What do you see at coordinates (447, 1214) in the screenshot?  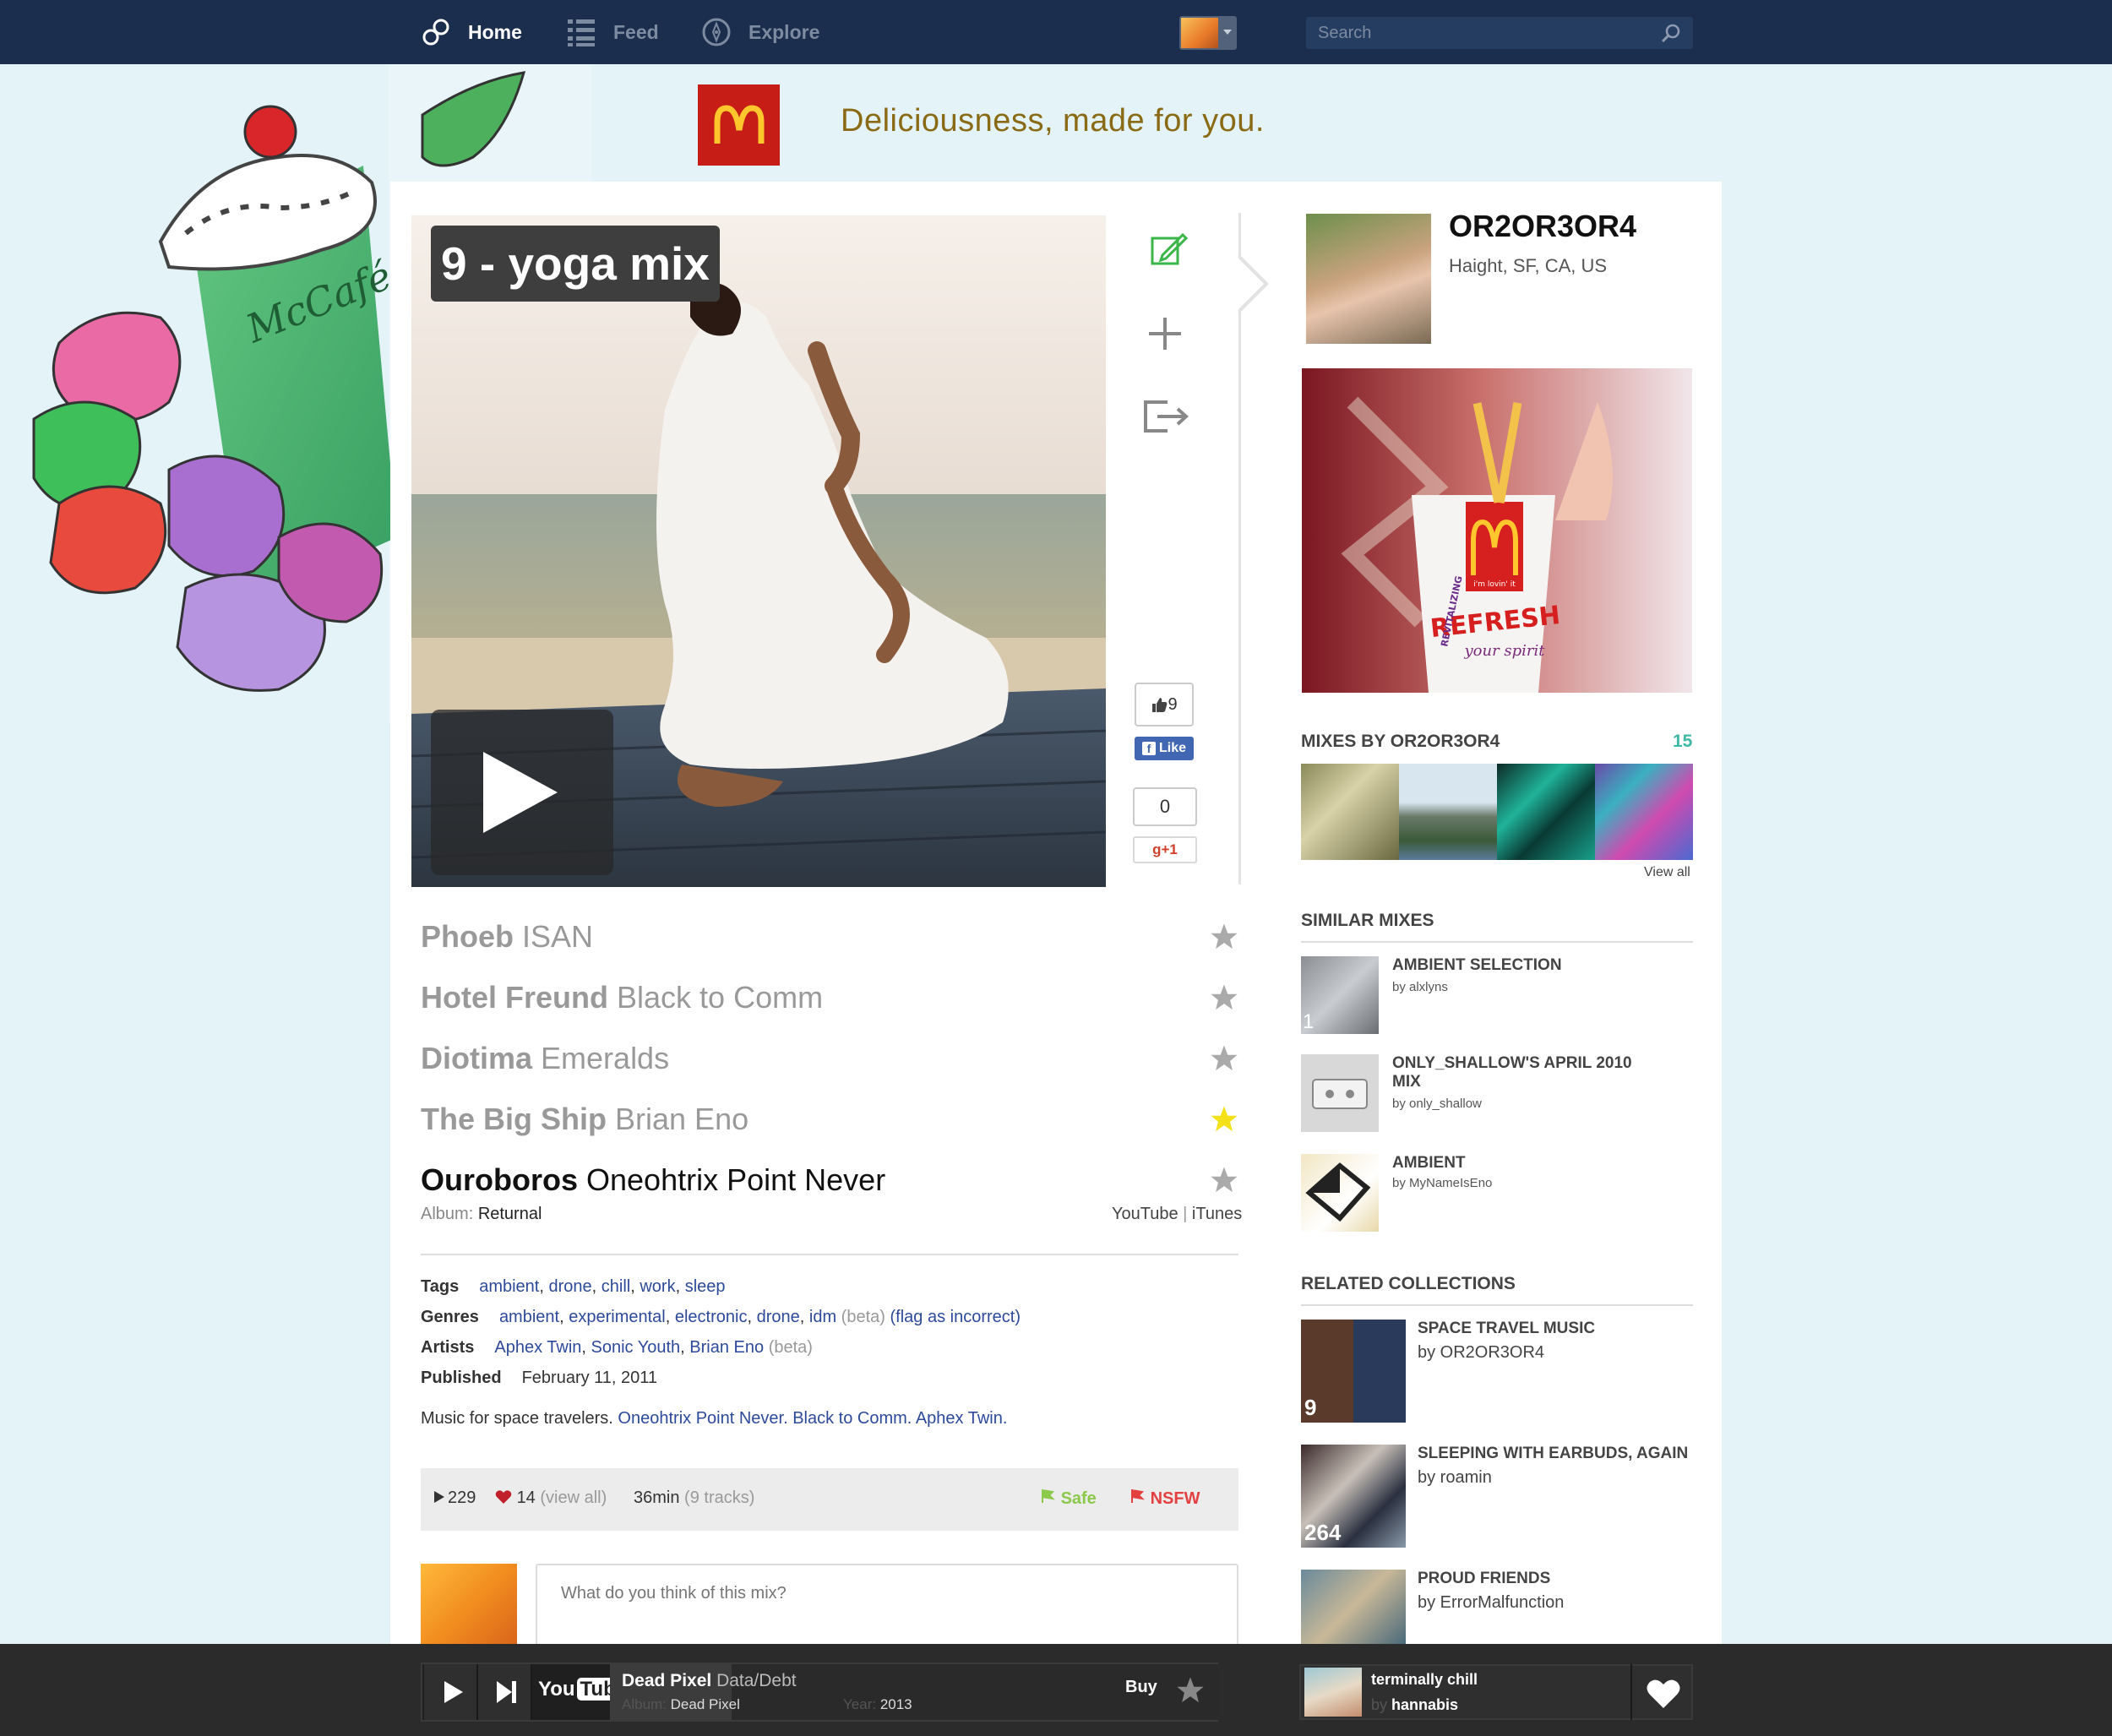 I see `album-label: Album:` at bounding box center [447, 1214].